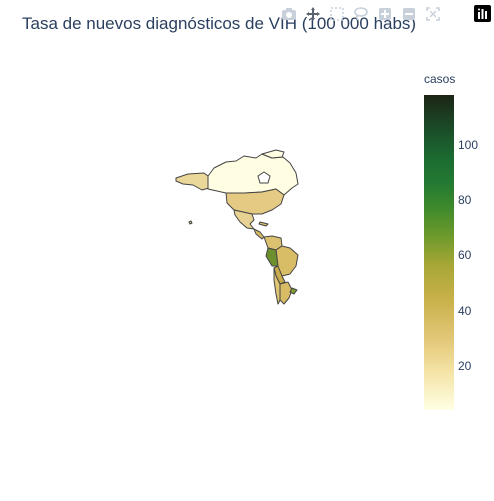 This screenshot has height=501, width=494. I want to click on colorbar-tick-label: 60, so click(465, 255).